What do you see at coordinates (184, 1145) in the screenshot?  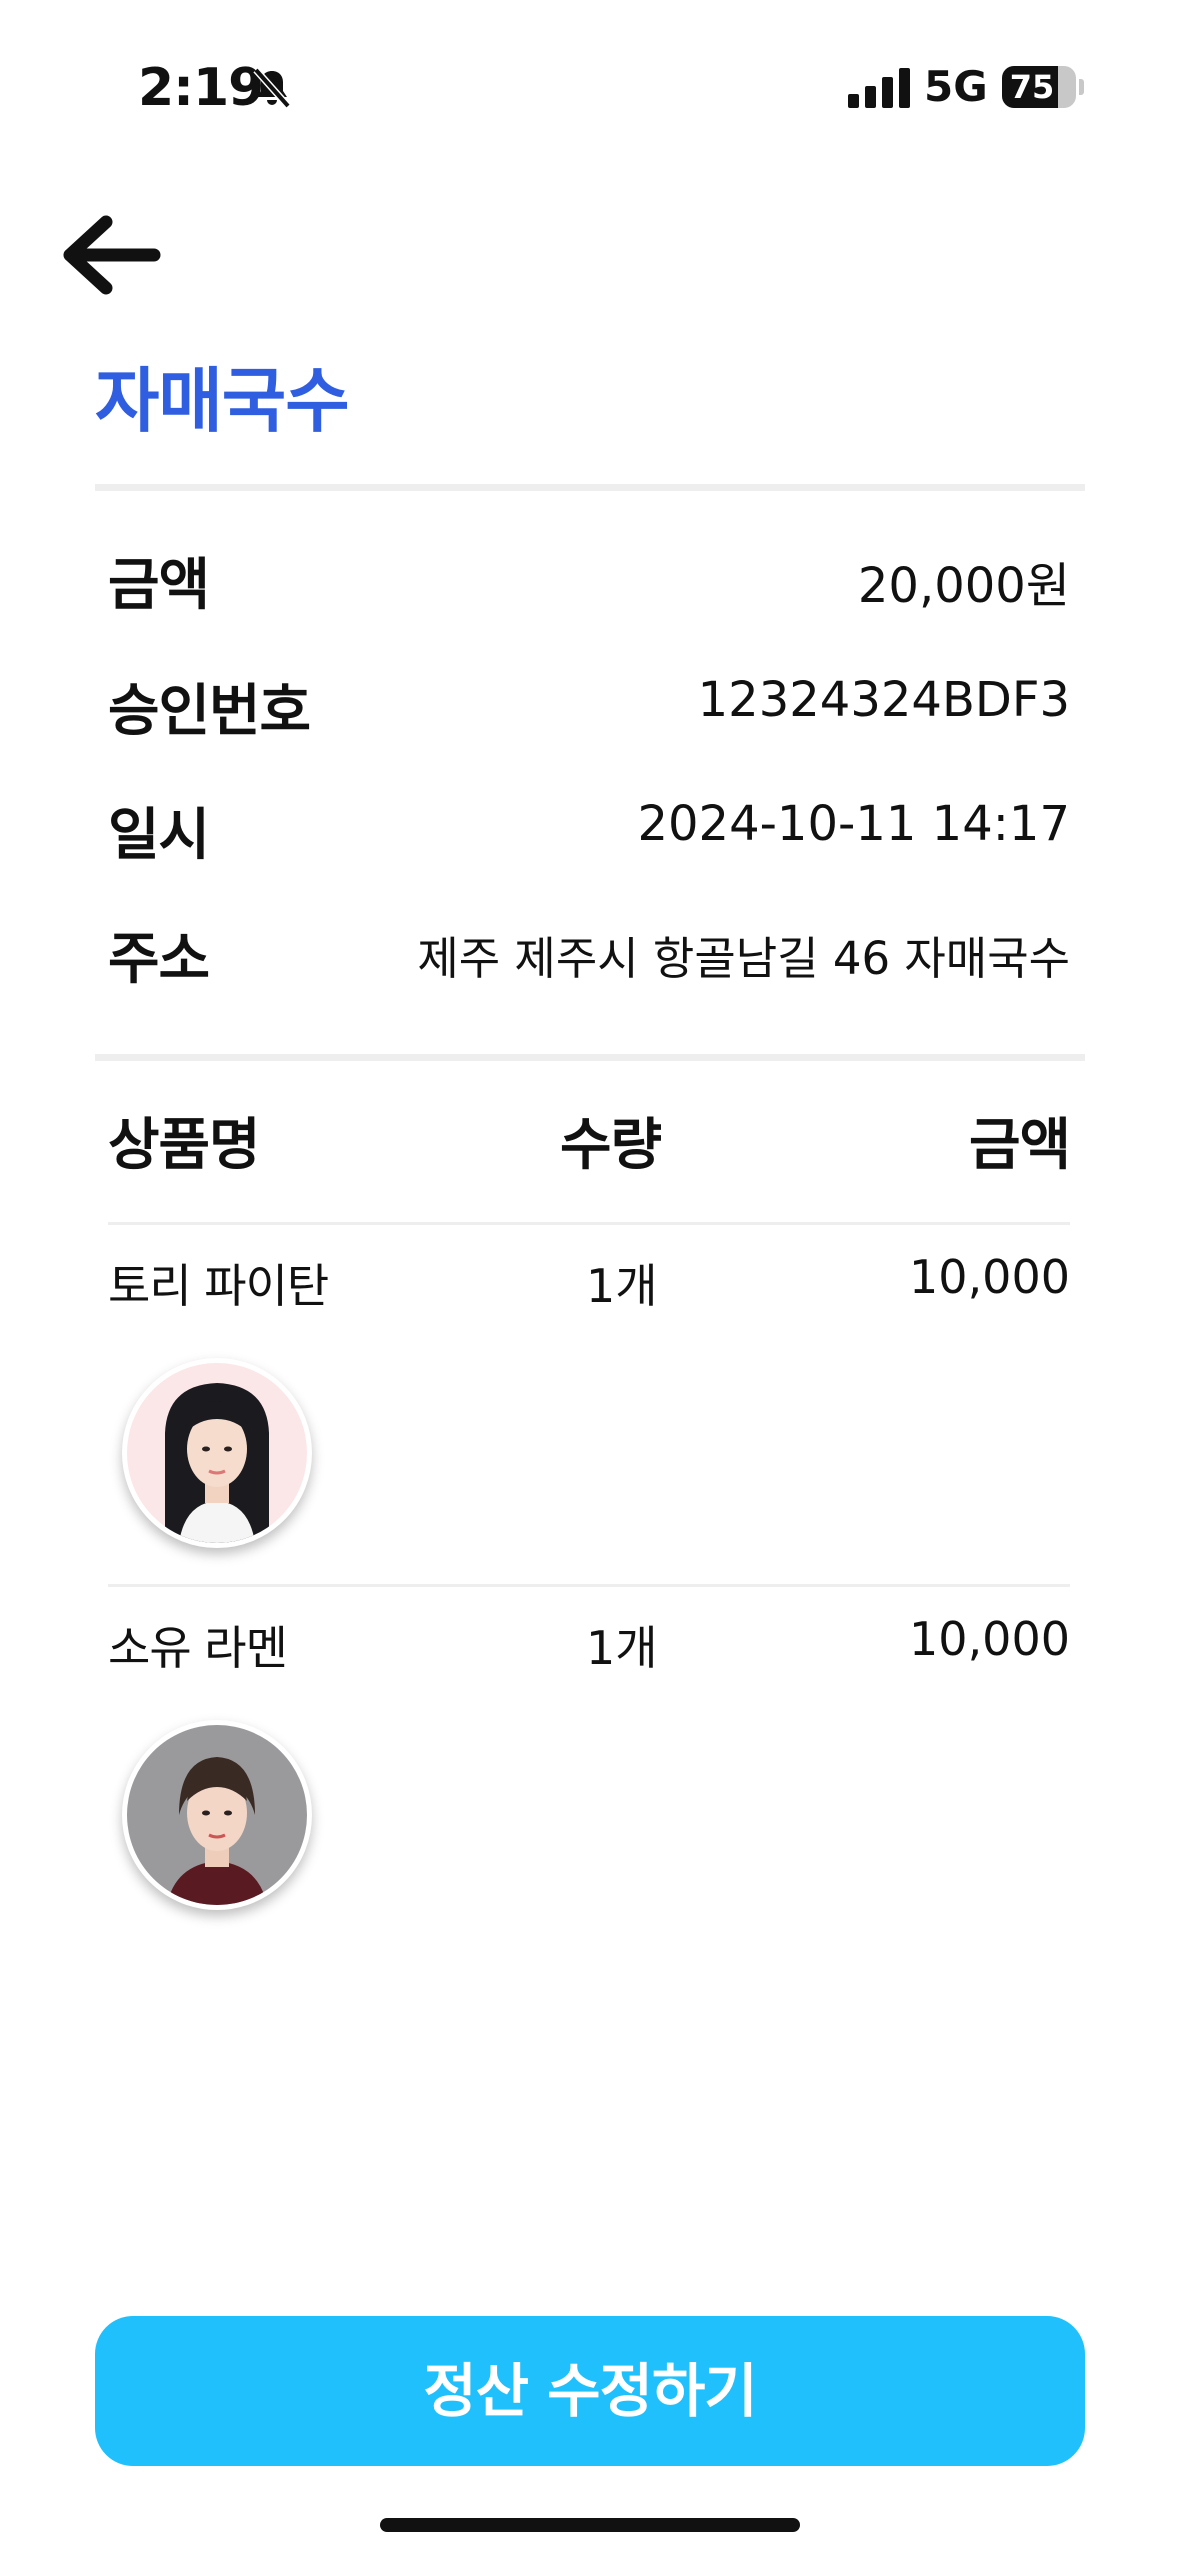 I see `column-header-name: 상품명` at bounding box center [184, 1145].